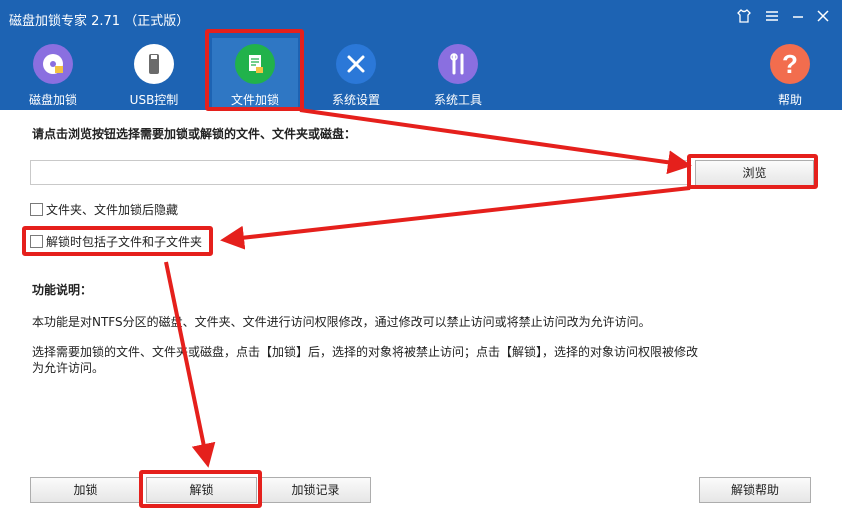 The image size is (842, 512). I want to click on browse-prompt: 请点击浏览按钮选择需要加锁或解锁的文件、文件夹或磁盘：, so click(194, 134).